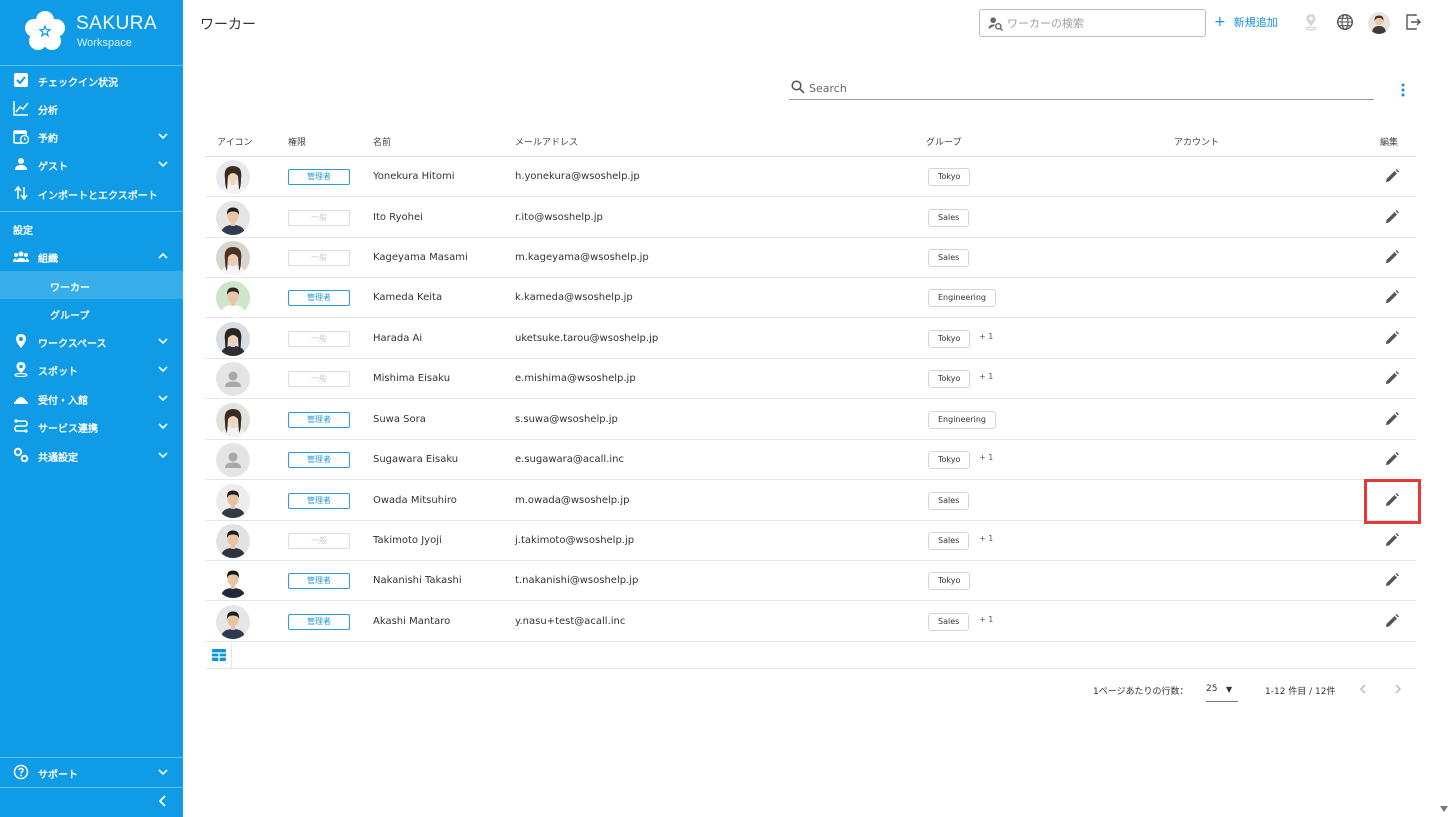 Image resolution: width=1452 pixels, height=817 pixels. Describe the element at coordinates (1079, 88) in the screenshot. I see `table-search-input` at that location.